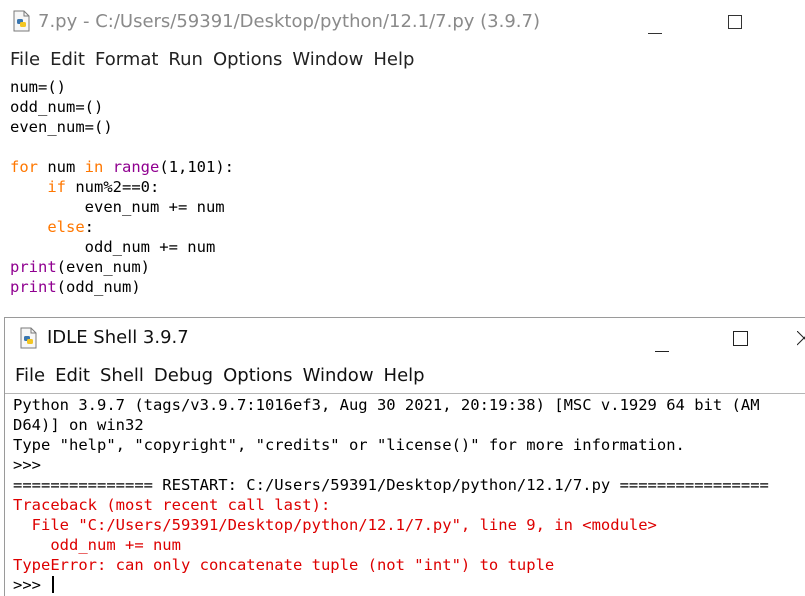 This screenshot has width=805, height=596. Describe the element at coordinates (391, 505) in the screenshot. I see `shell-line: Traceback (most recent call last):` at that location.